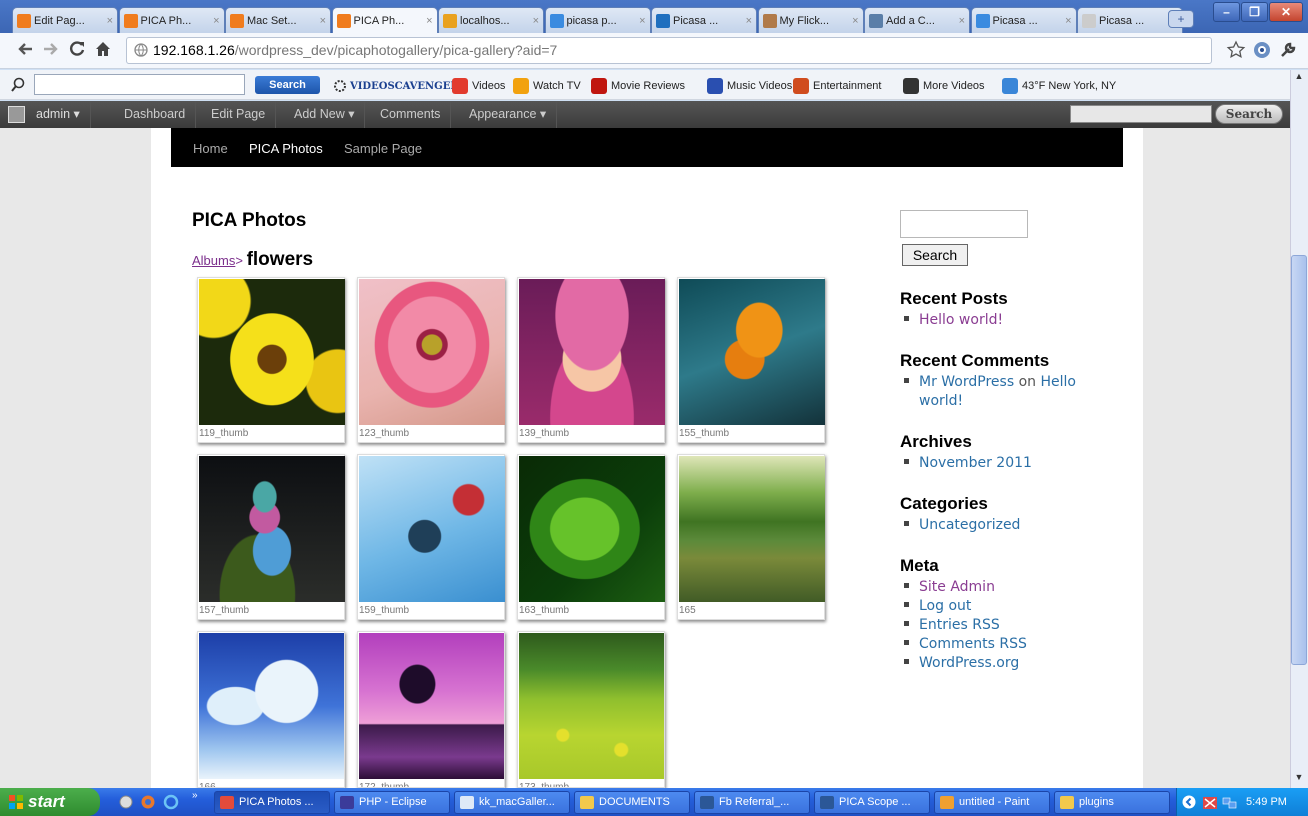 The height and width of the screenshot is (816, 1308). I want to click on photo-thumbnail: 139_thumb, so click(591, 360).